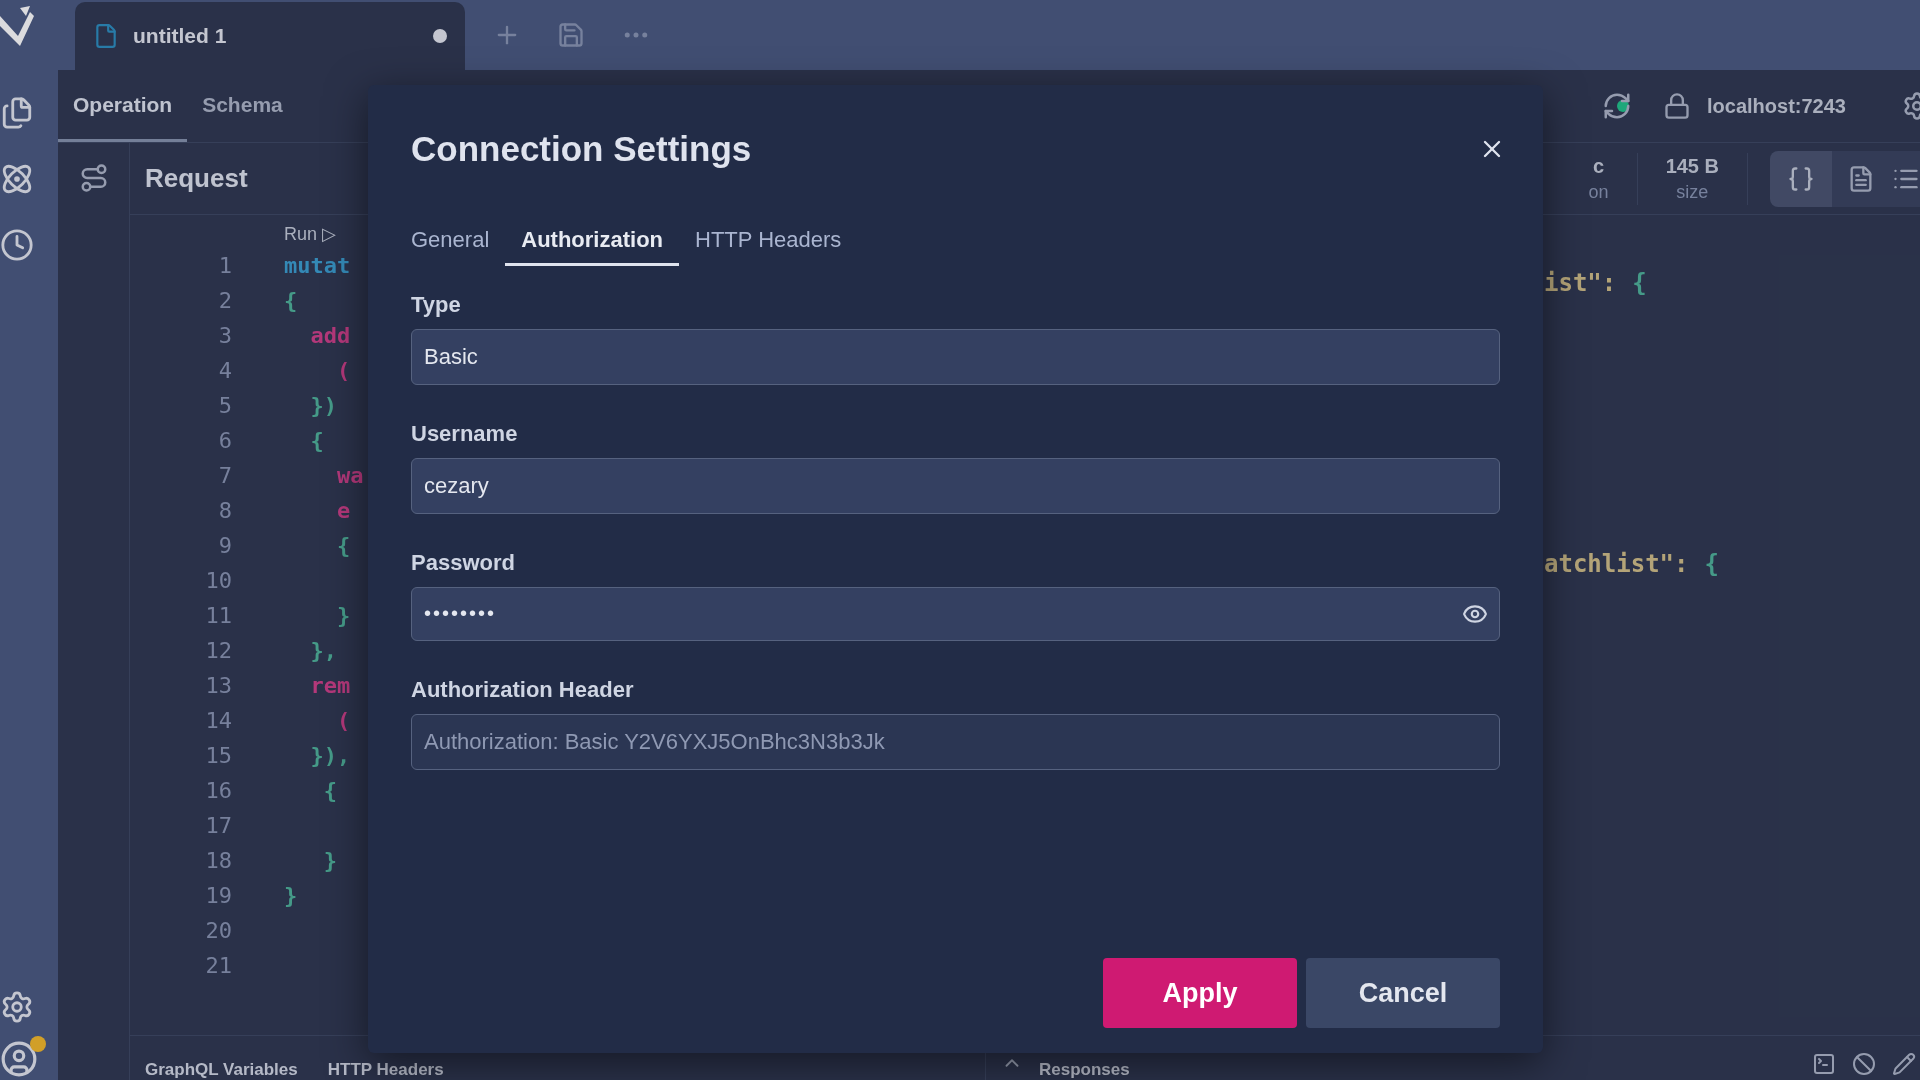  Describe the element at coordinates (458, 240) in the screenshot. I see `dialog-tab: General` at that location.